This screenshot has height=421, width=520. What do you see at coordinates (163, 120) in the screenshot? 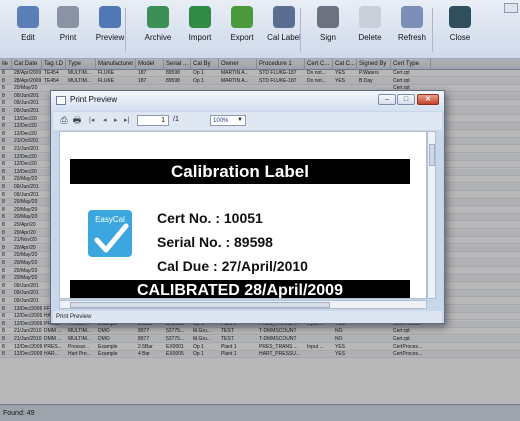
I see `current-page: 1` at bounding box center [163, 120].